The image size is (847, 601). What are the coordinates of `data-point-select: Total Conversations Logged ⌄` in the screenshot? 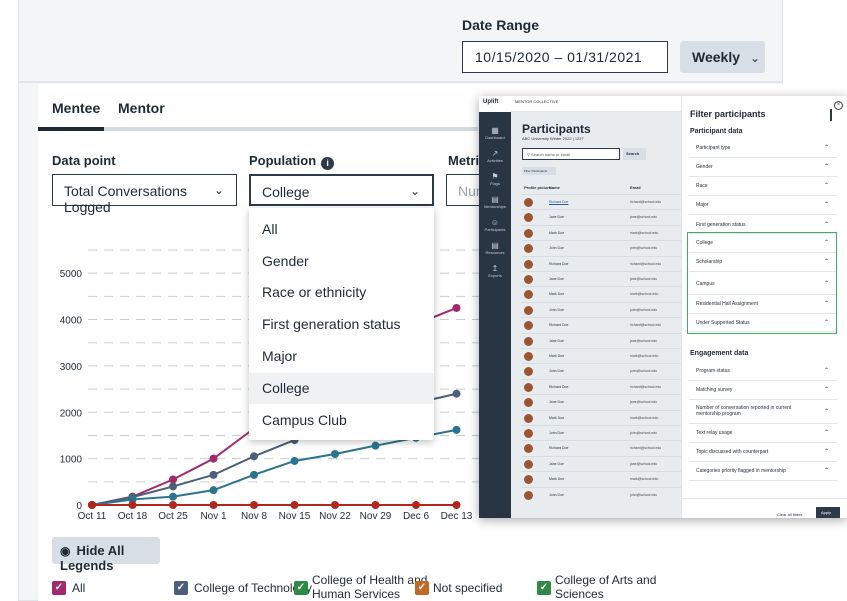 It's located at (144, 194).